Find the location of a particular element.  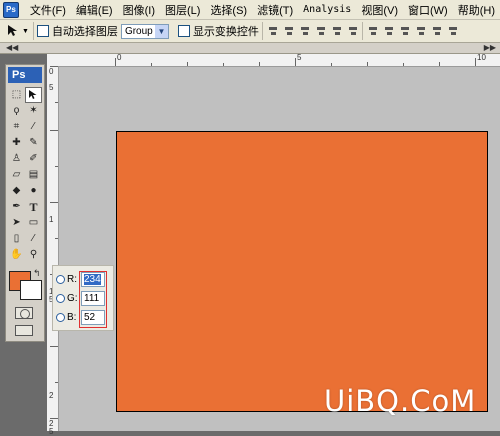

distribute-hcenter-icon is located at coordinates (437, 31).